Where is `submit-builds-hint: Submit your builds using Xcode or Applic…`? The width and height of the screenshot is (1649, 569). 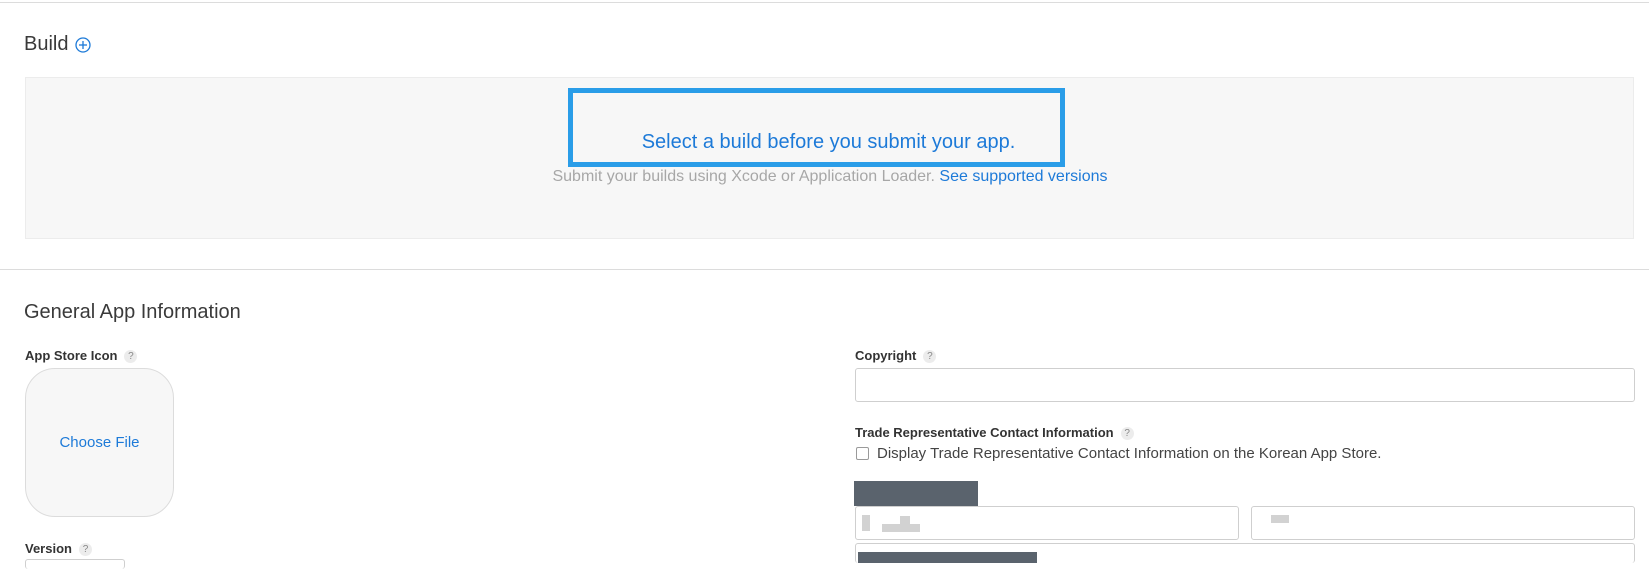
submit-builds-hint: Submit your builds using Xcode or Applic… is located at coordinates (830, 177).